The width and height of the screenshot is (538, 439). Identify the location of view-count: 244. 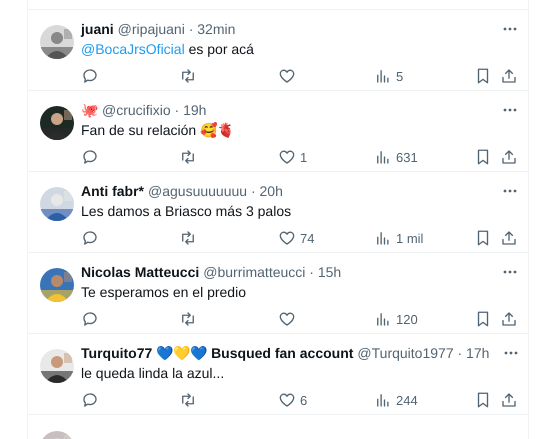
(407, 400).